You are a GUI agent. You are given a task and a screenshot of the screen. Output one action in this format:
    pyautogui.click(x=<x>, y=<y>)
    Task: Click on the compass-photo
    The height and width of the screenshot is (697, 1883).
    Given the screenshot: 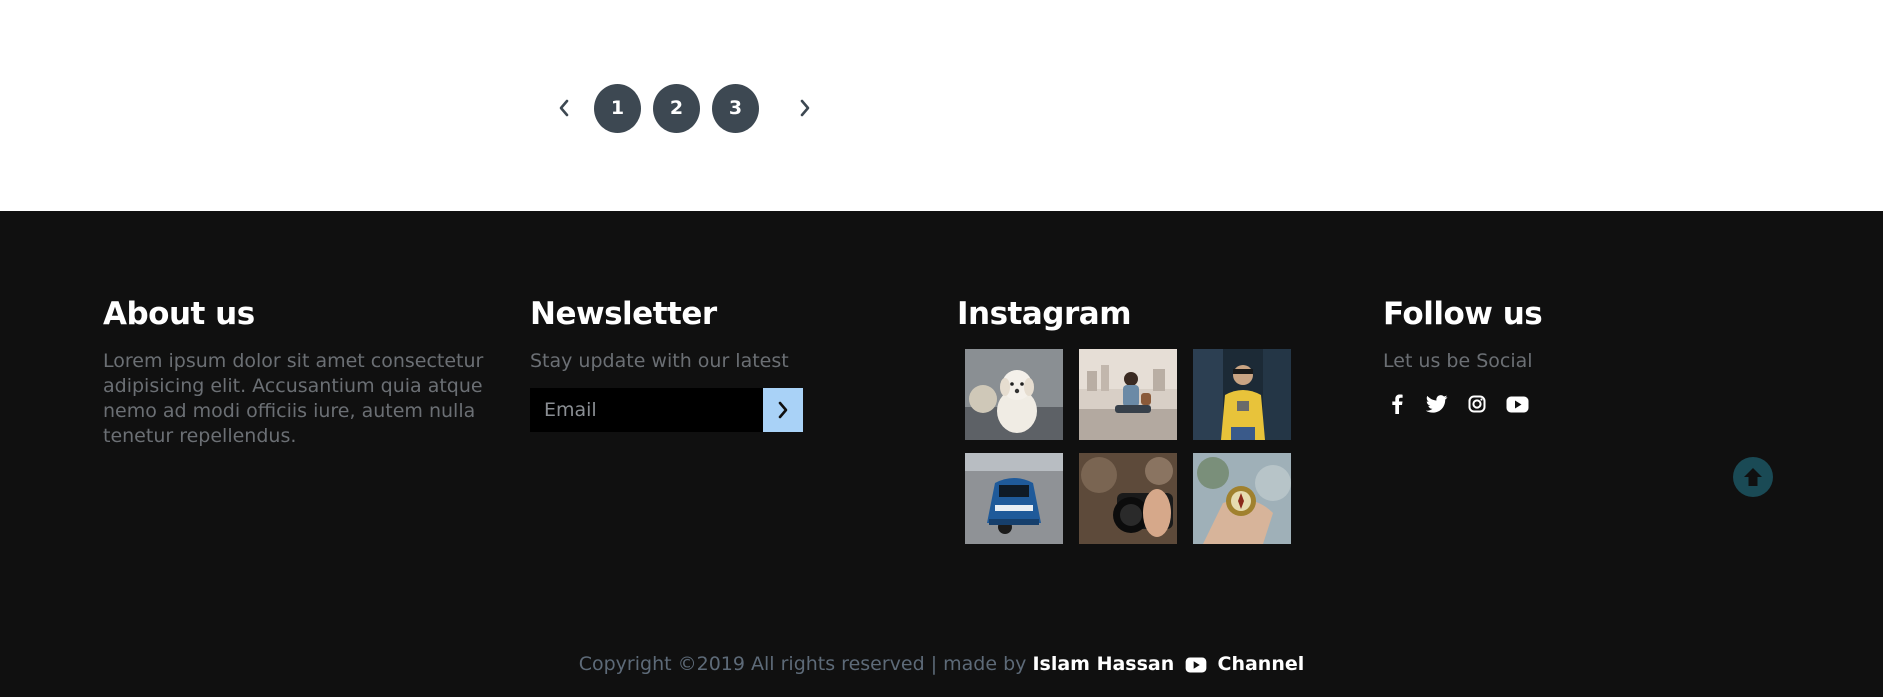 What is the action you would take?
    pyautogui.click(x=1242, y=499)
    